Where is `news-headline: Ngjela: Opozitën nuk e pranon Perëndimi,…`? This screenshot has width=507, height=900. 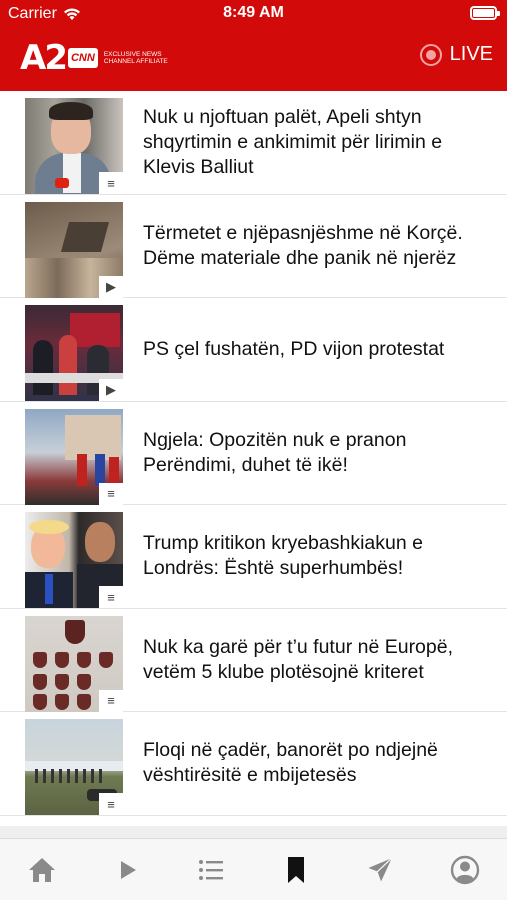 news-headline: Ngjela: Opozitën nuk e pranon Perëndimi,… is located at coordinates (275, 452).